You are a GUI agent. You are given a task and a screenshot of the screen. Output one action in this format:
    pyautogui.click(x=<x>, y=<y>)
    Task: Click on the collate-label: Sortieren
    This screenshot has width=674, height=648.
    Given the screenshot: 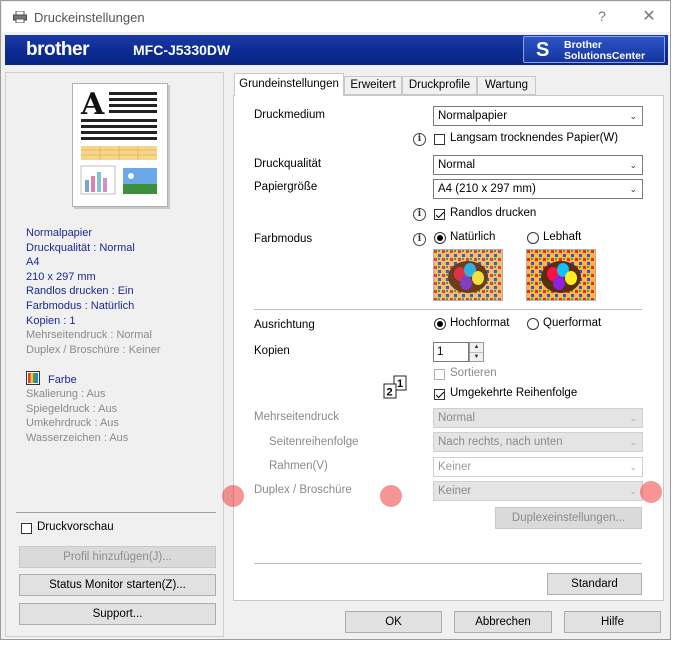 What is the action you would take?
    pyautogui.click(x=473, y=373)
    